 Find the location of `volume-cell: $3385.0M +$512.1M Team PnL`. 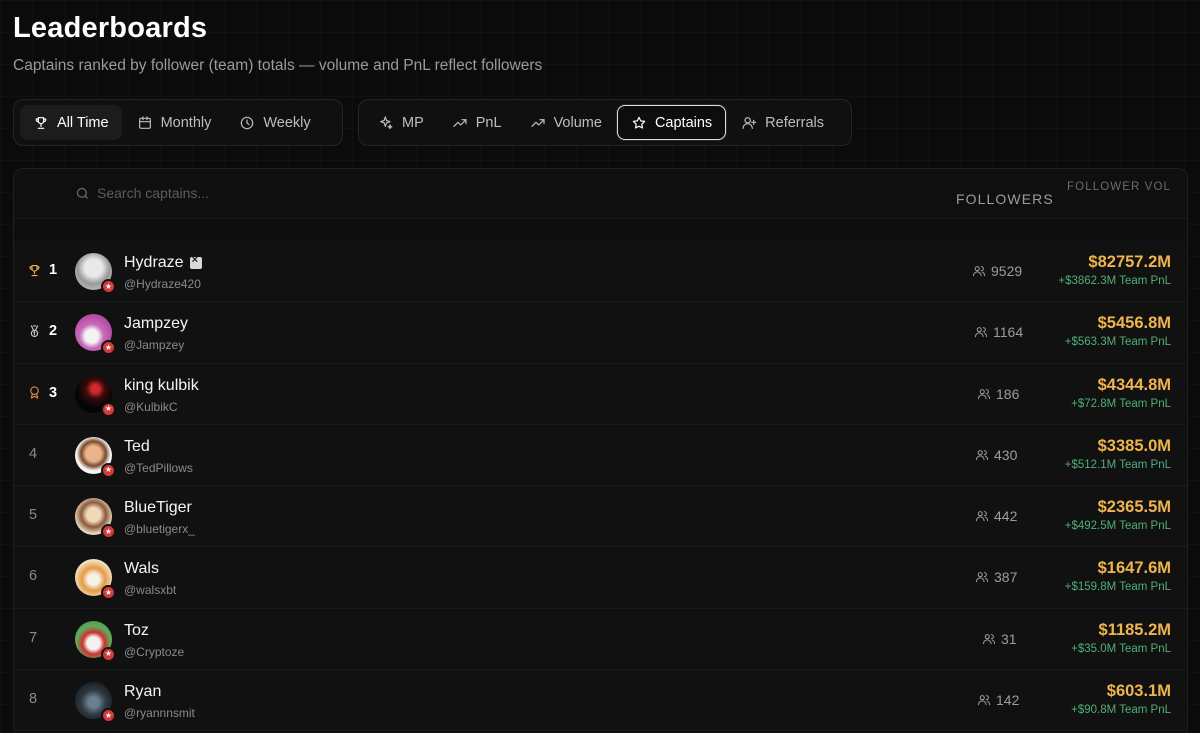

volume-cell: $3385.0M +$512.1M Team PnL is located at coordinates (1118, 454).